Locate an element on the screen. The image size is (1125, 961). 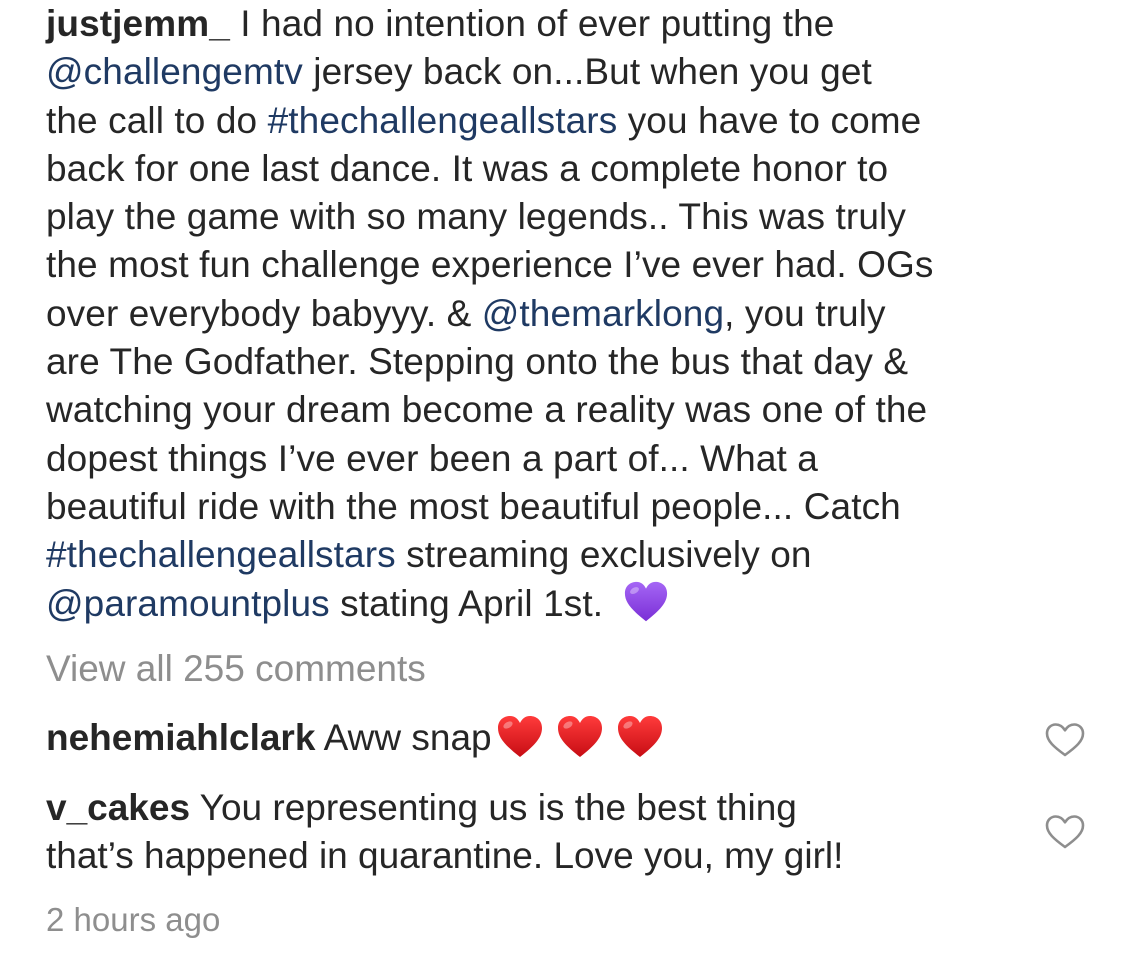
comment-line: nehemiahlclark Aww snap is located at coordinates (526, 738).